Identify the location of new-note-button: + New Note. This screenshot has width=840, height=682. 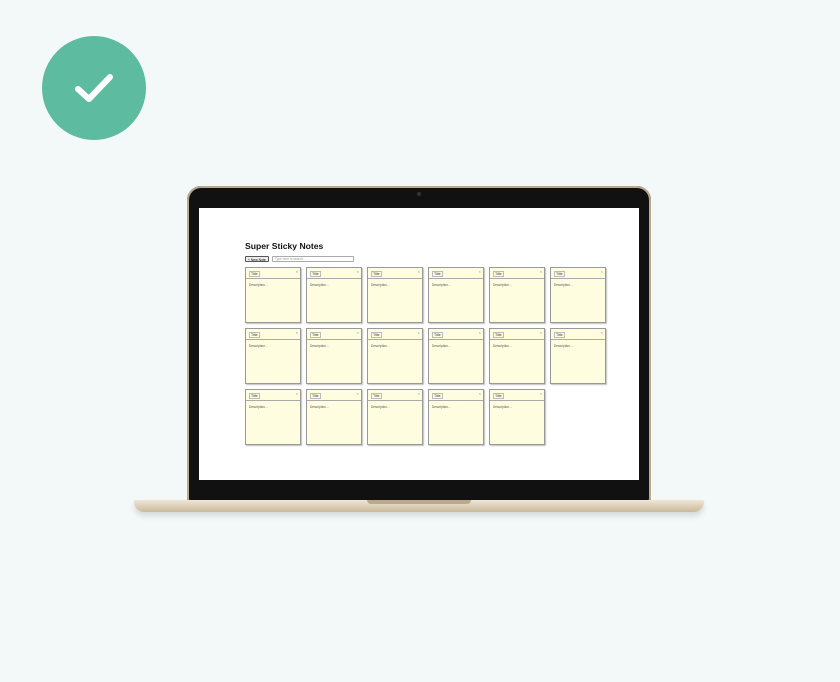
(257, 259).